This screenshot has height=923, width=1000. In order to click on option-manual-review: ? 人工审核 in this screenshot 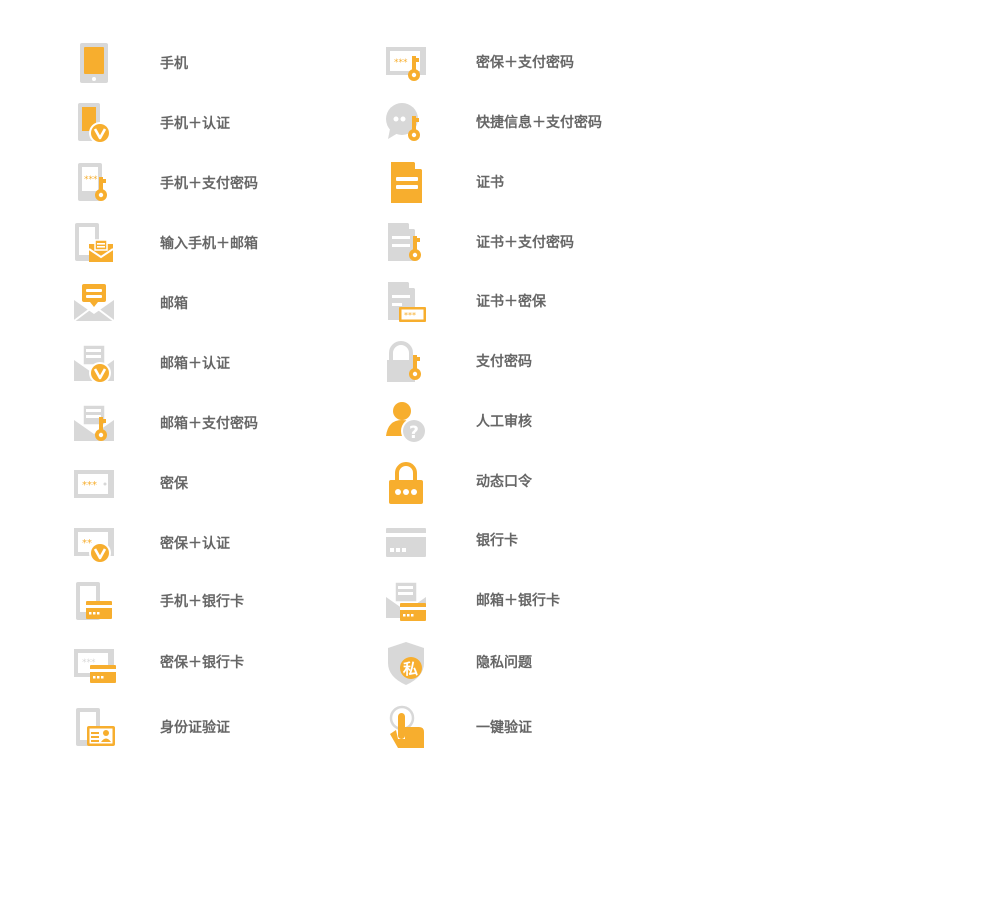, I will do `click(266, 423)`.